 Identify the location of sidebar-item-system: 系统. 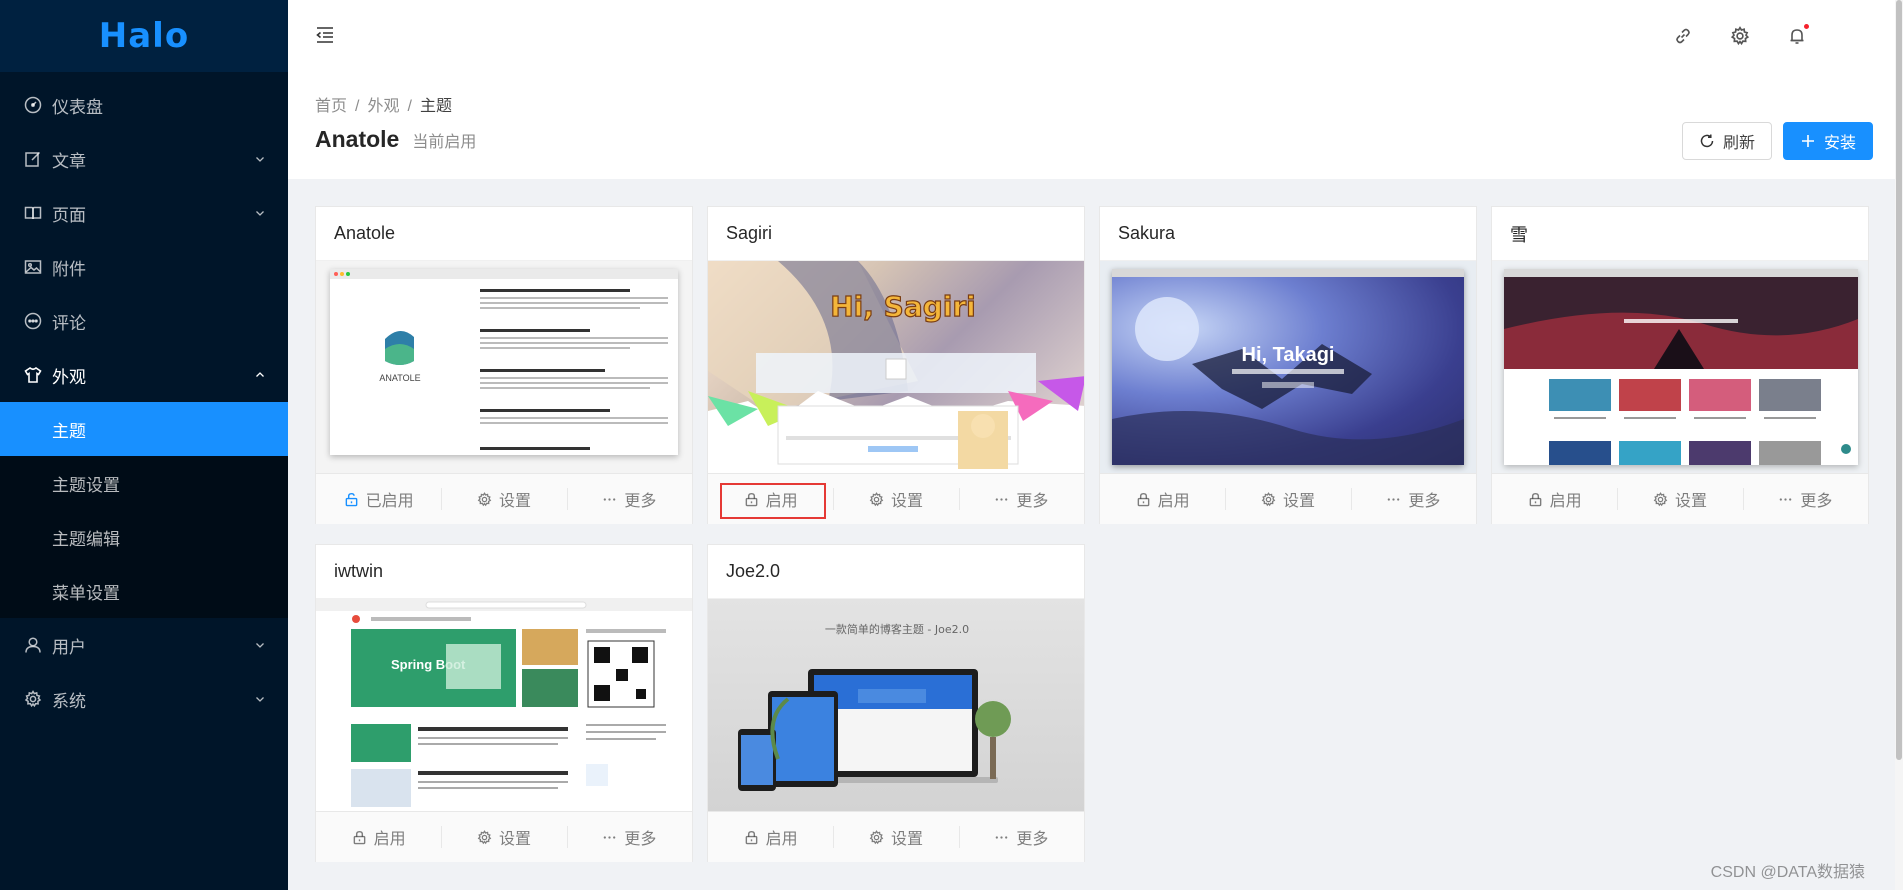
(144, 699).